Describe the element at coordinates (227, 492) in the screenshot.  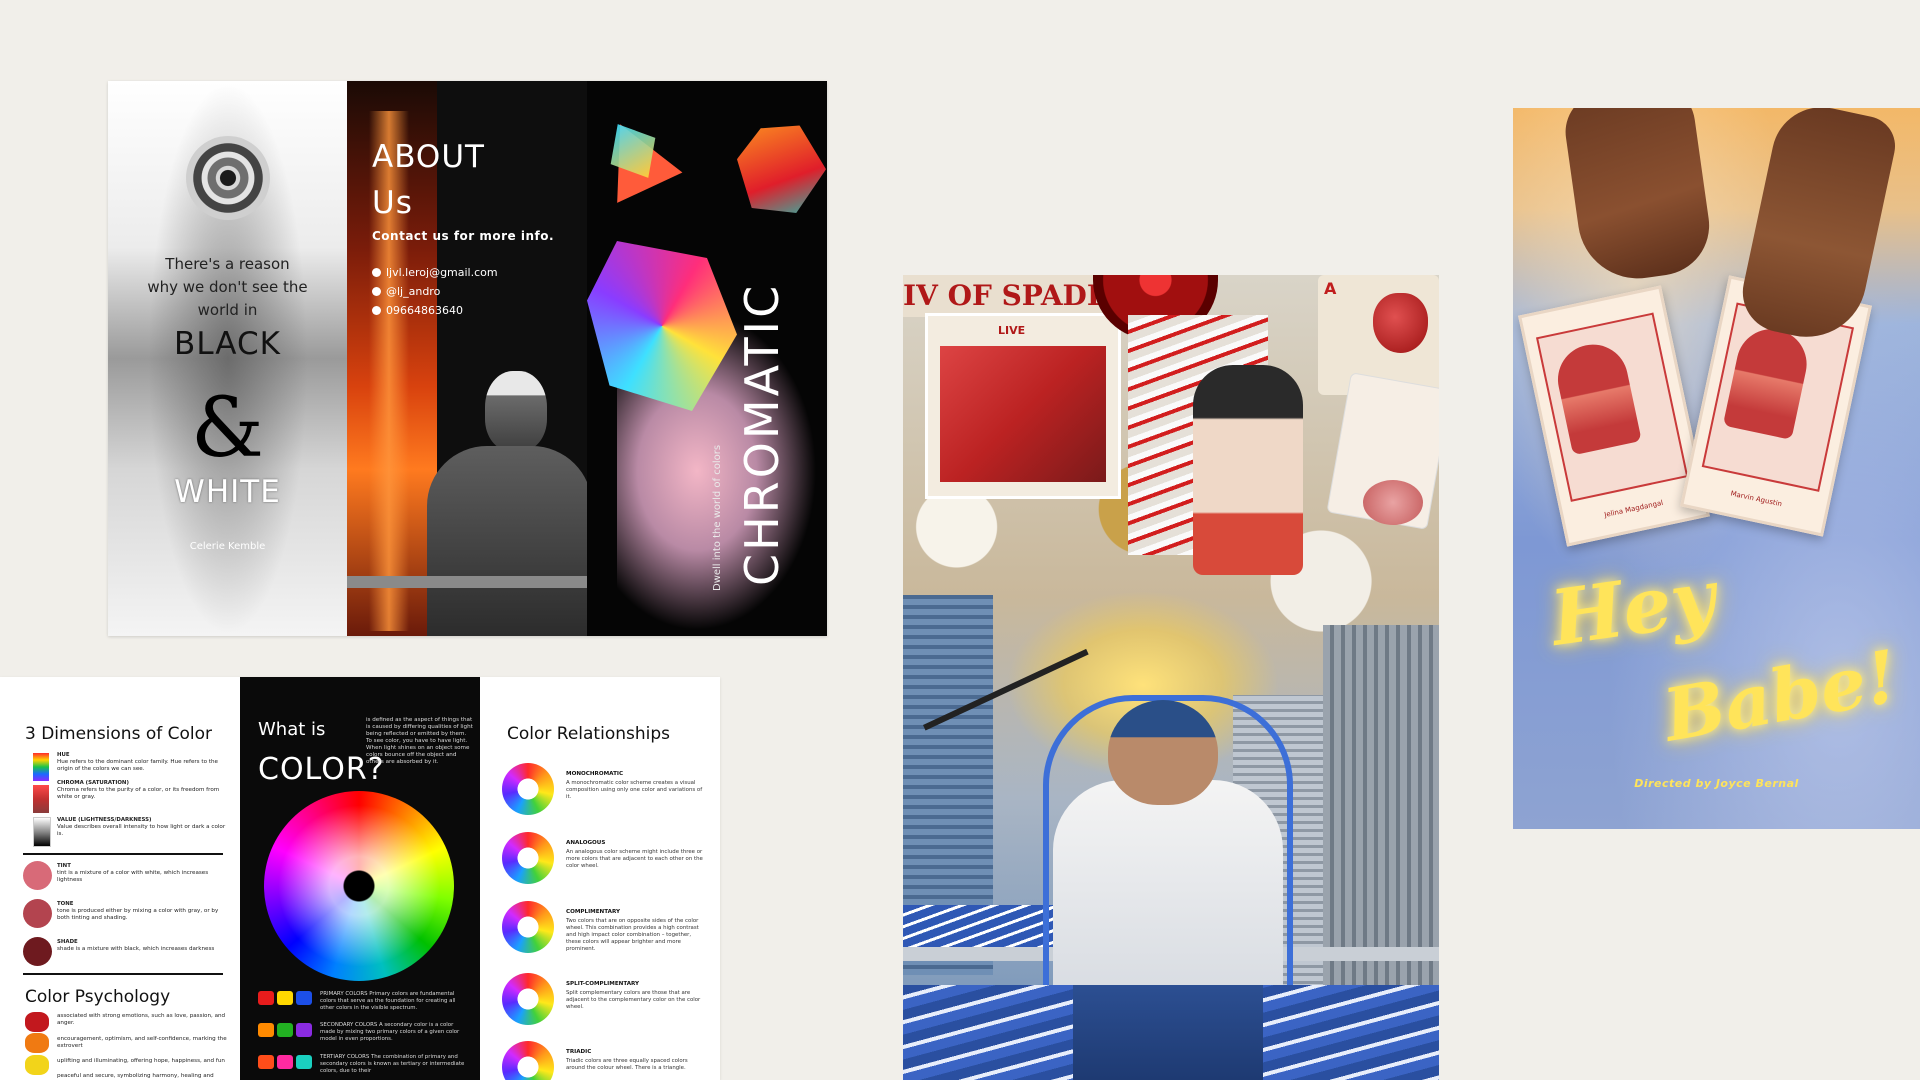
I see `bw-white-word: WHITE` at that location.